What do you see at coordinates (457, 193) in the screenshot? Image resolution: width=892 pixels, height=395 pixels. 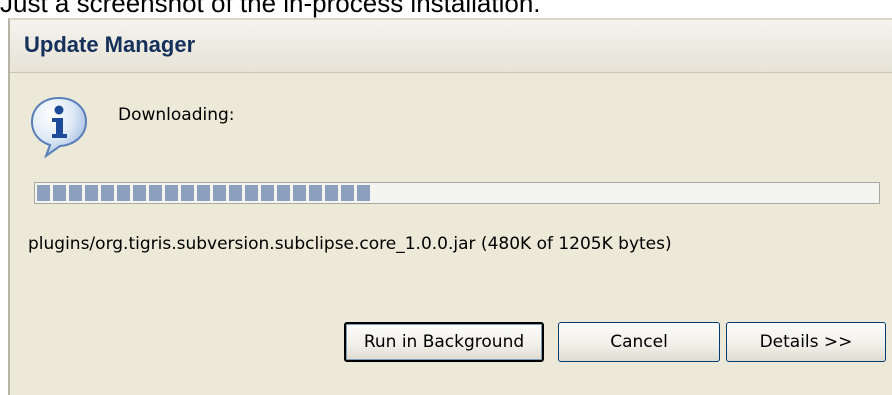 I see `download-progress-bar` at bounding box center [457, 193].